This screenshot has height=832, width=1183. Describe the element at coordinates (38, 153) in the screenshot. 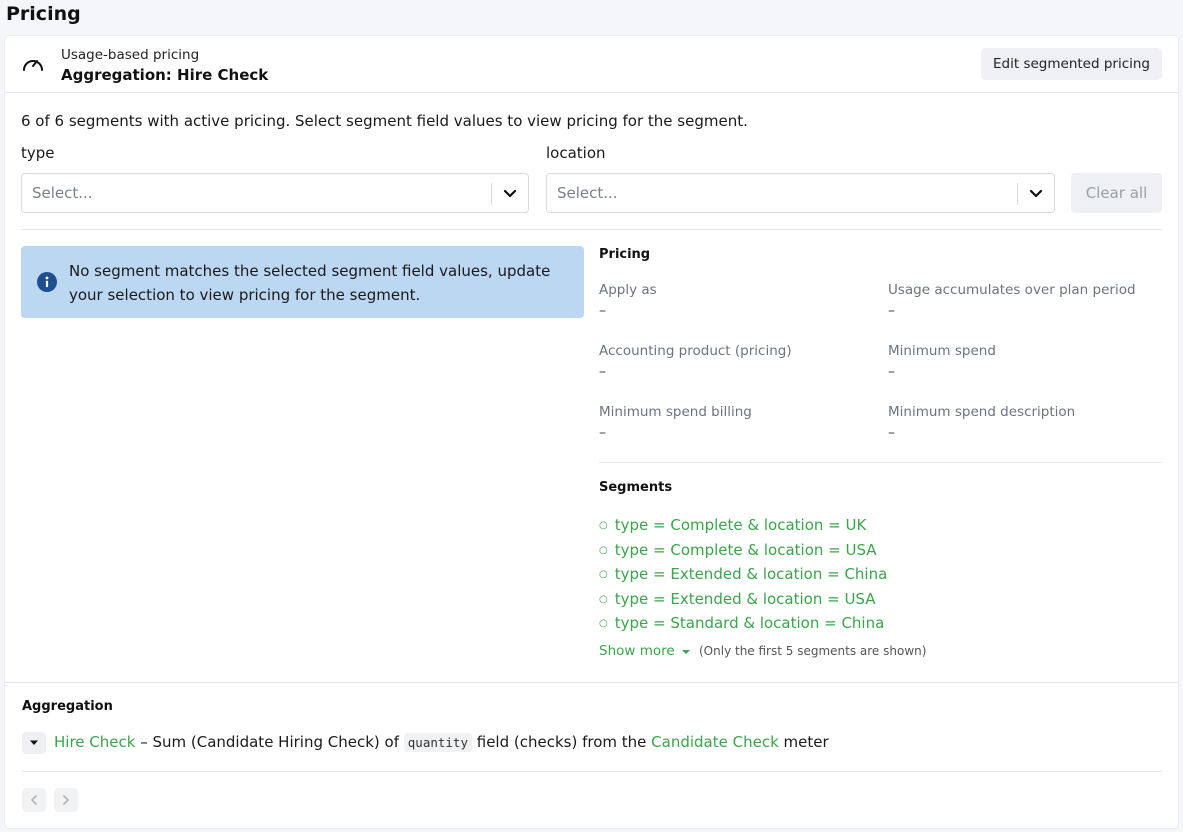

I see `type-label: type` at that location.